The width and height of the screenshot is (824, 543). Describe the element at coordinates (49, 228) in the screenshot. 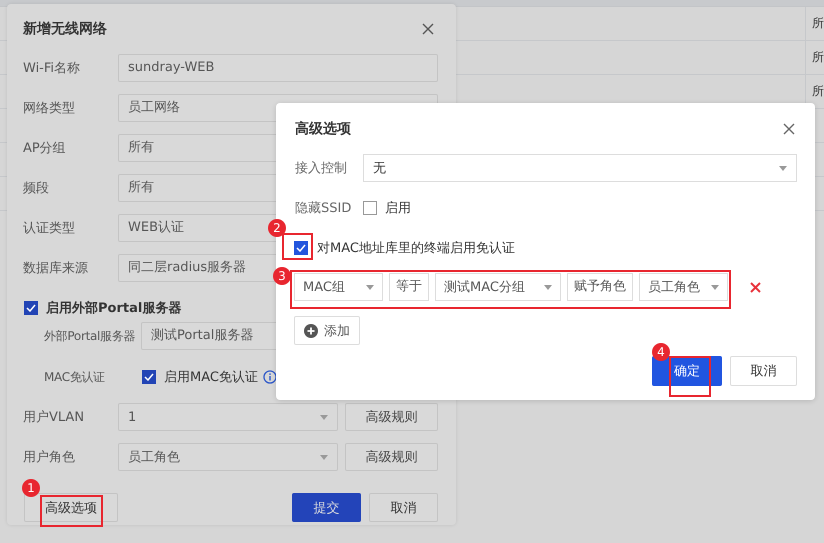

I see `field-label: 认证类型` at that location.